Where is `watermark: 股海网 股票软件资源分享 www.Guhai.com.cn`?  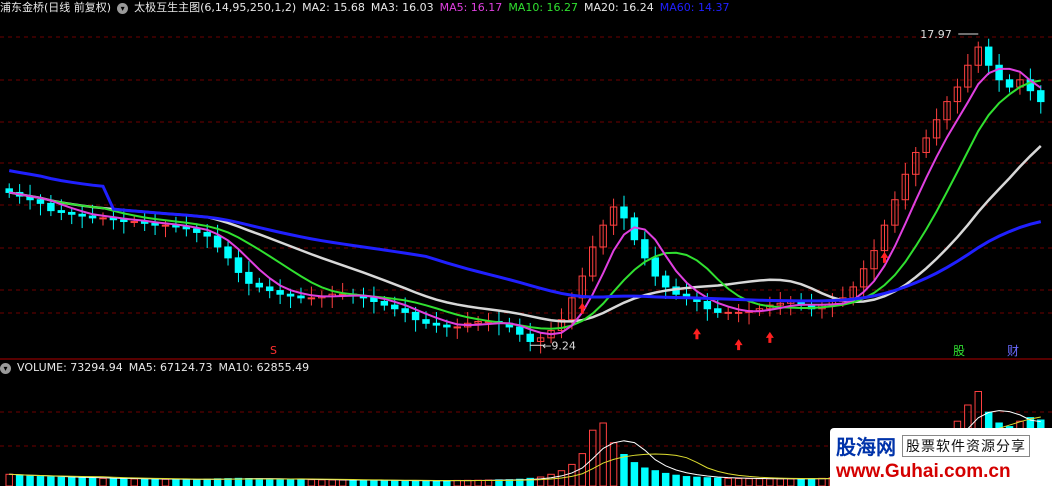
watermark: 股海网 股票软件资源分享 www.Guhai.com.cn is located at coordinates (941, 457).